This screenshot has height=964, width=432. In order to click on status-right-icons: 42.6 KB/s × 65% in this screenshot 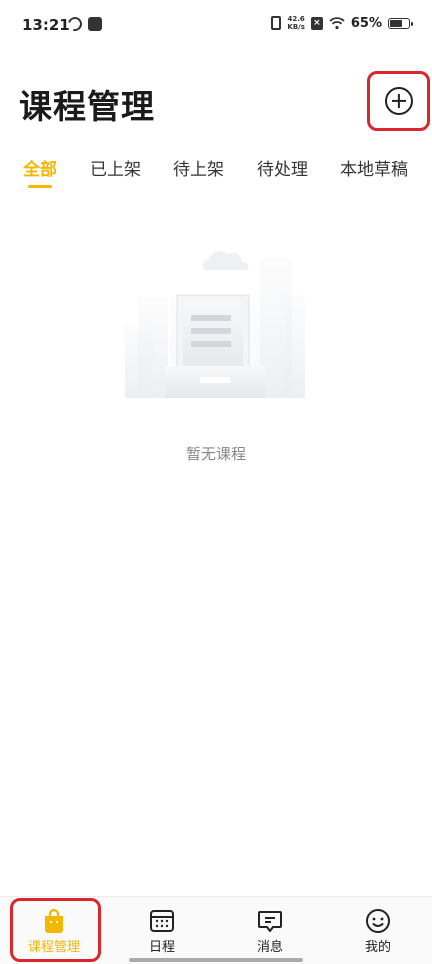, I will do `click(342, 23)`.